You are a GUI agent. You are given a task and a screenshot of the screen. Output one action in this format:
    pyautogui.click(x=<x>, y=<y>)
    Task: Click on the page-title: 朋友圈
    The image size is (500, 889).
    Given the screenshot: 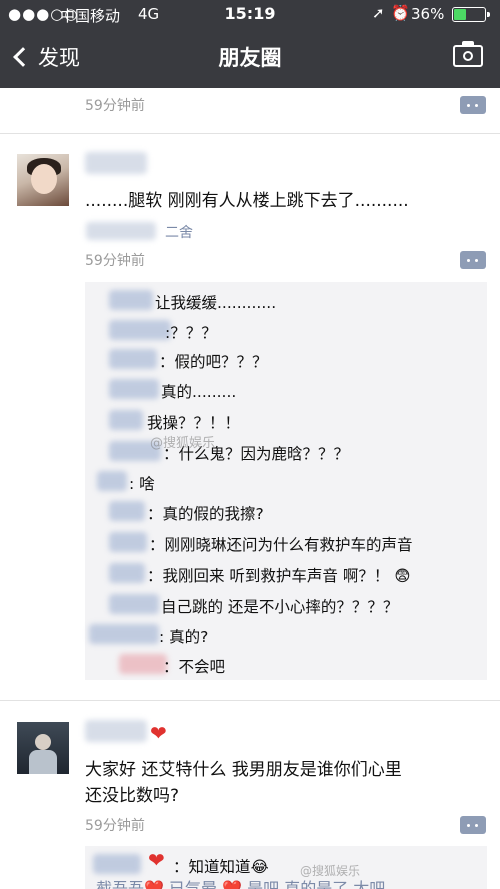 What is the action you would take?
    pyautogui.click(x=250, y=58)
    